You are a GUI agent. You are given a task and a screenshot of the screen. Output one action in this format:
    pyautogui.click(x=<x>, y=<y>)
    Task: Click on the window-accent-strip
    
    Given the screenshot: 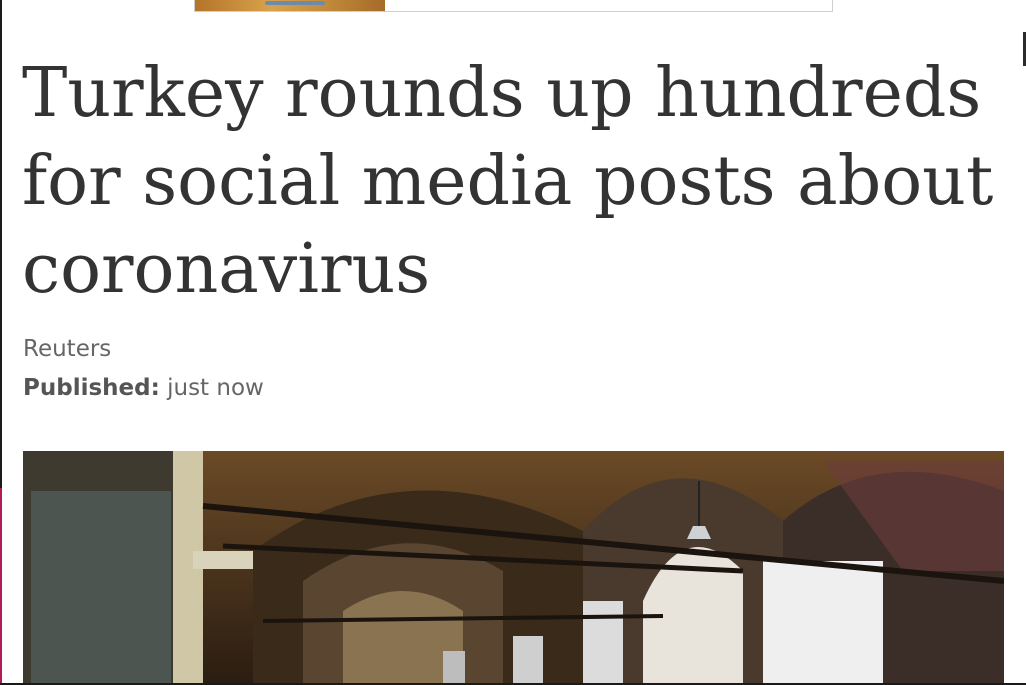 What is the action you would take?
    pyautogui.click(x=1, y=586)
    